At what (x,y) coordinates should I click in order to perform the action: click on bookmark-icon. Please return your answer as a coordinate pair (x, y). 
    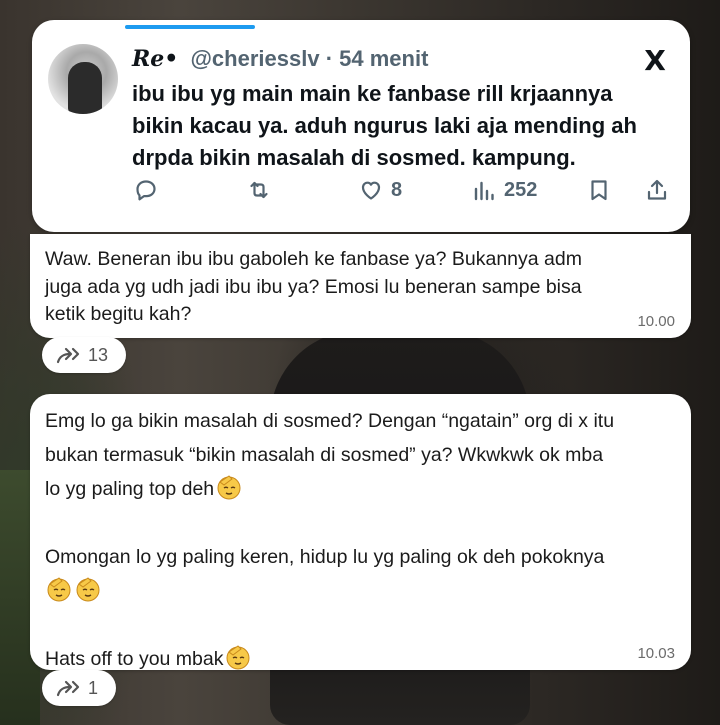
    Looking at the image, I should click on (599, 190).